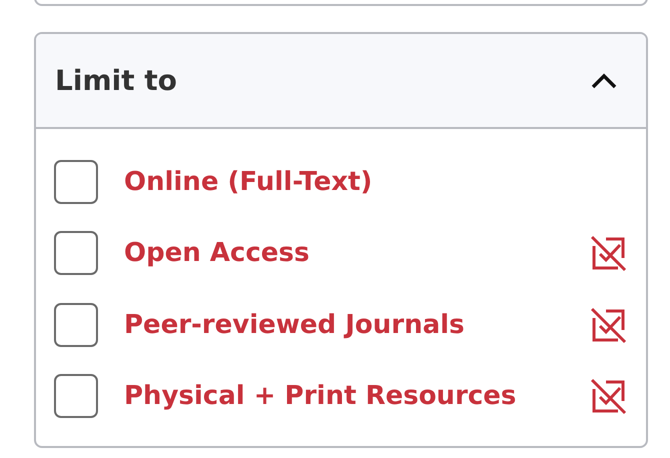 Image resolution: width=670 pixels, height=458 pixels. What do you see at coordinates (116, 80) in the screenshot?
I see `panel-title: Limit to` at bounding box center [116, 80].